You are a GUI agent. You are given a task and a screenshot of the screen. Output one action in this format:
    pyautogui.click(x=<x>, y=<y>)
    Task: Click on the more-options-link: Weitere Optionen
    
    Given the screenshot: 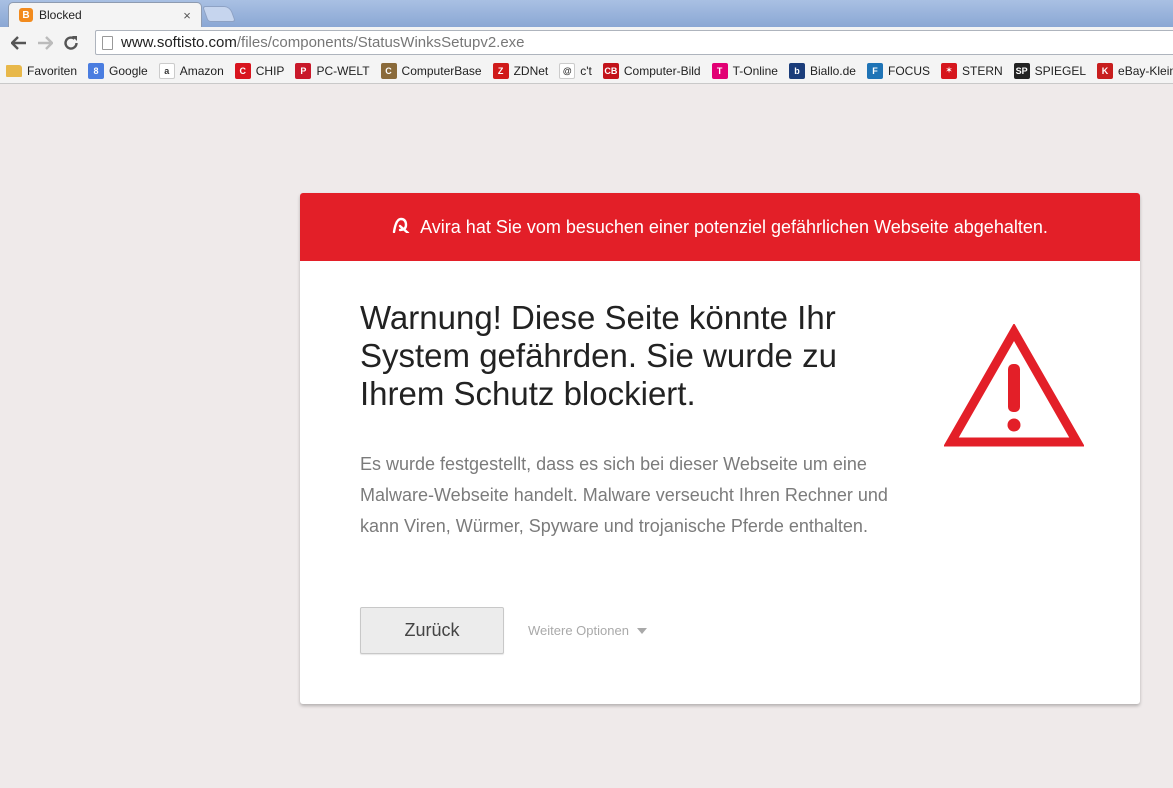 What is the action you would take?
    pyautogui.click(x=587, y=630)
    